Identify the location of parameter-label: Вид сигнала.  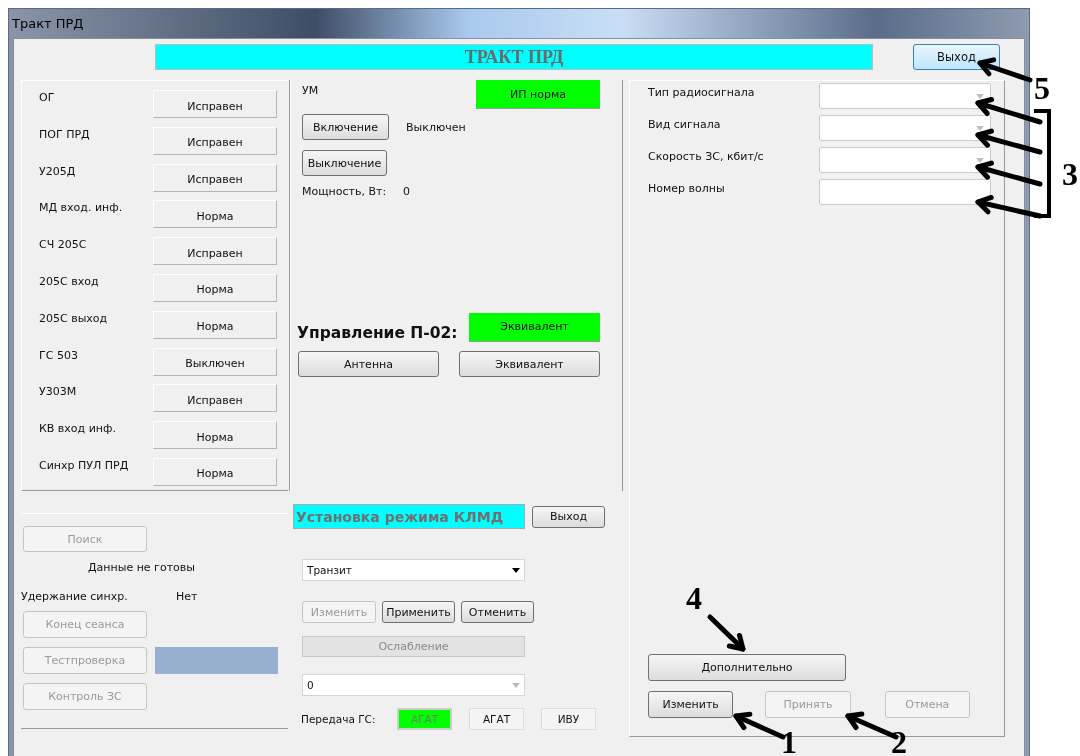
(685, 124).